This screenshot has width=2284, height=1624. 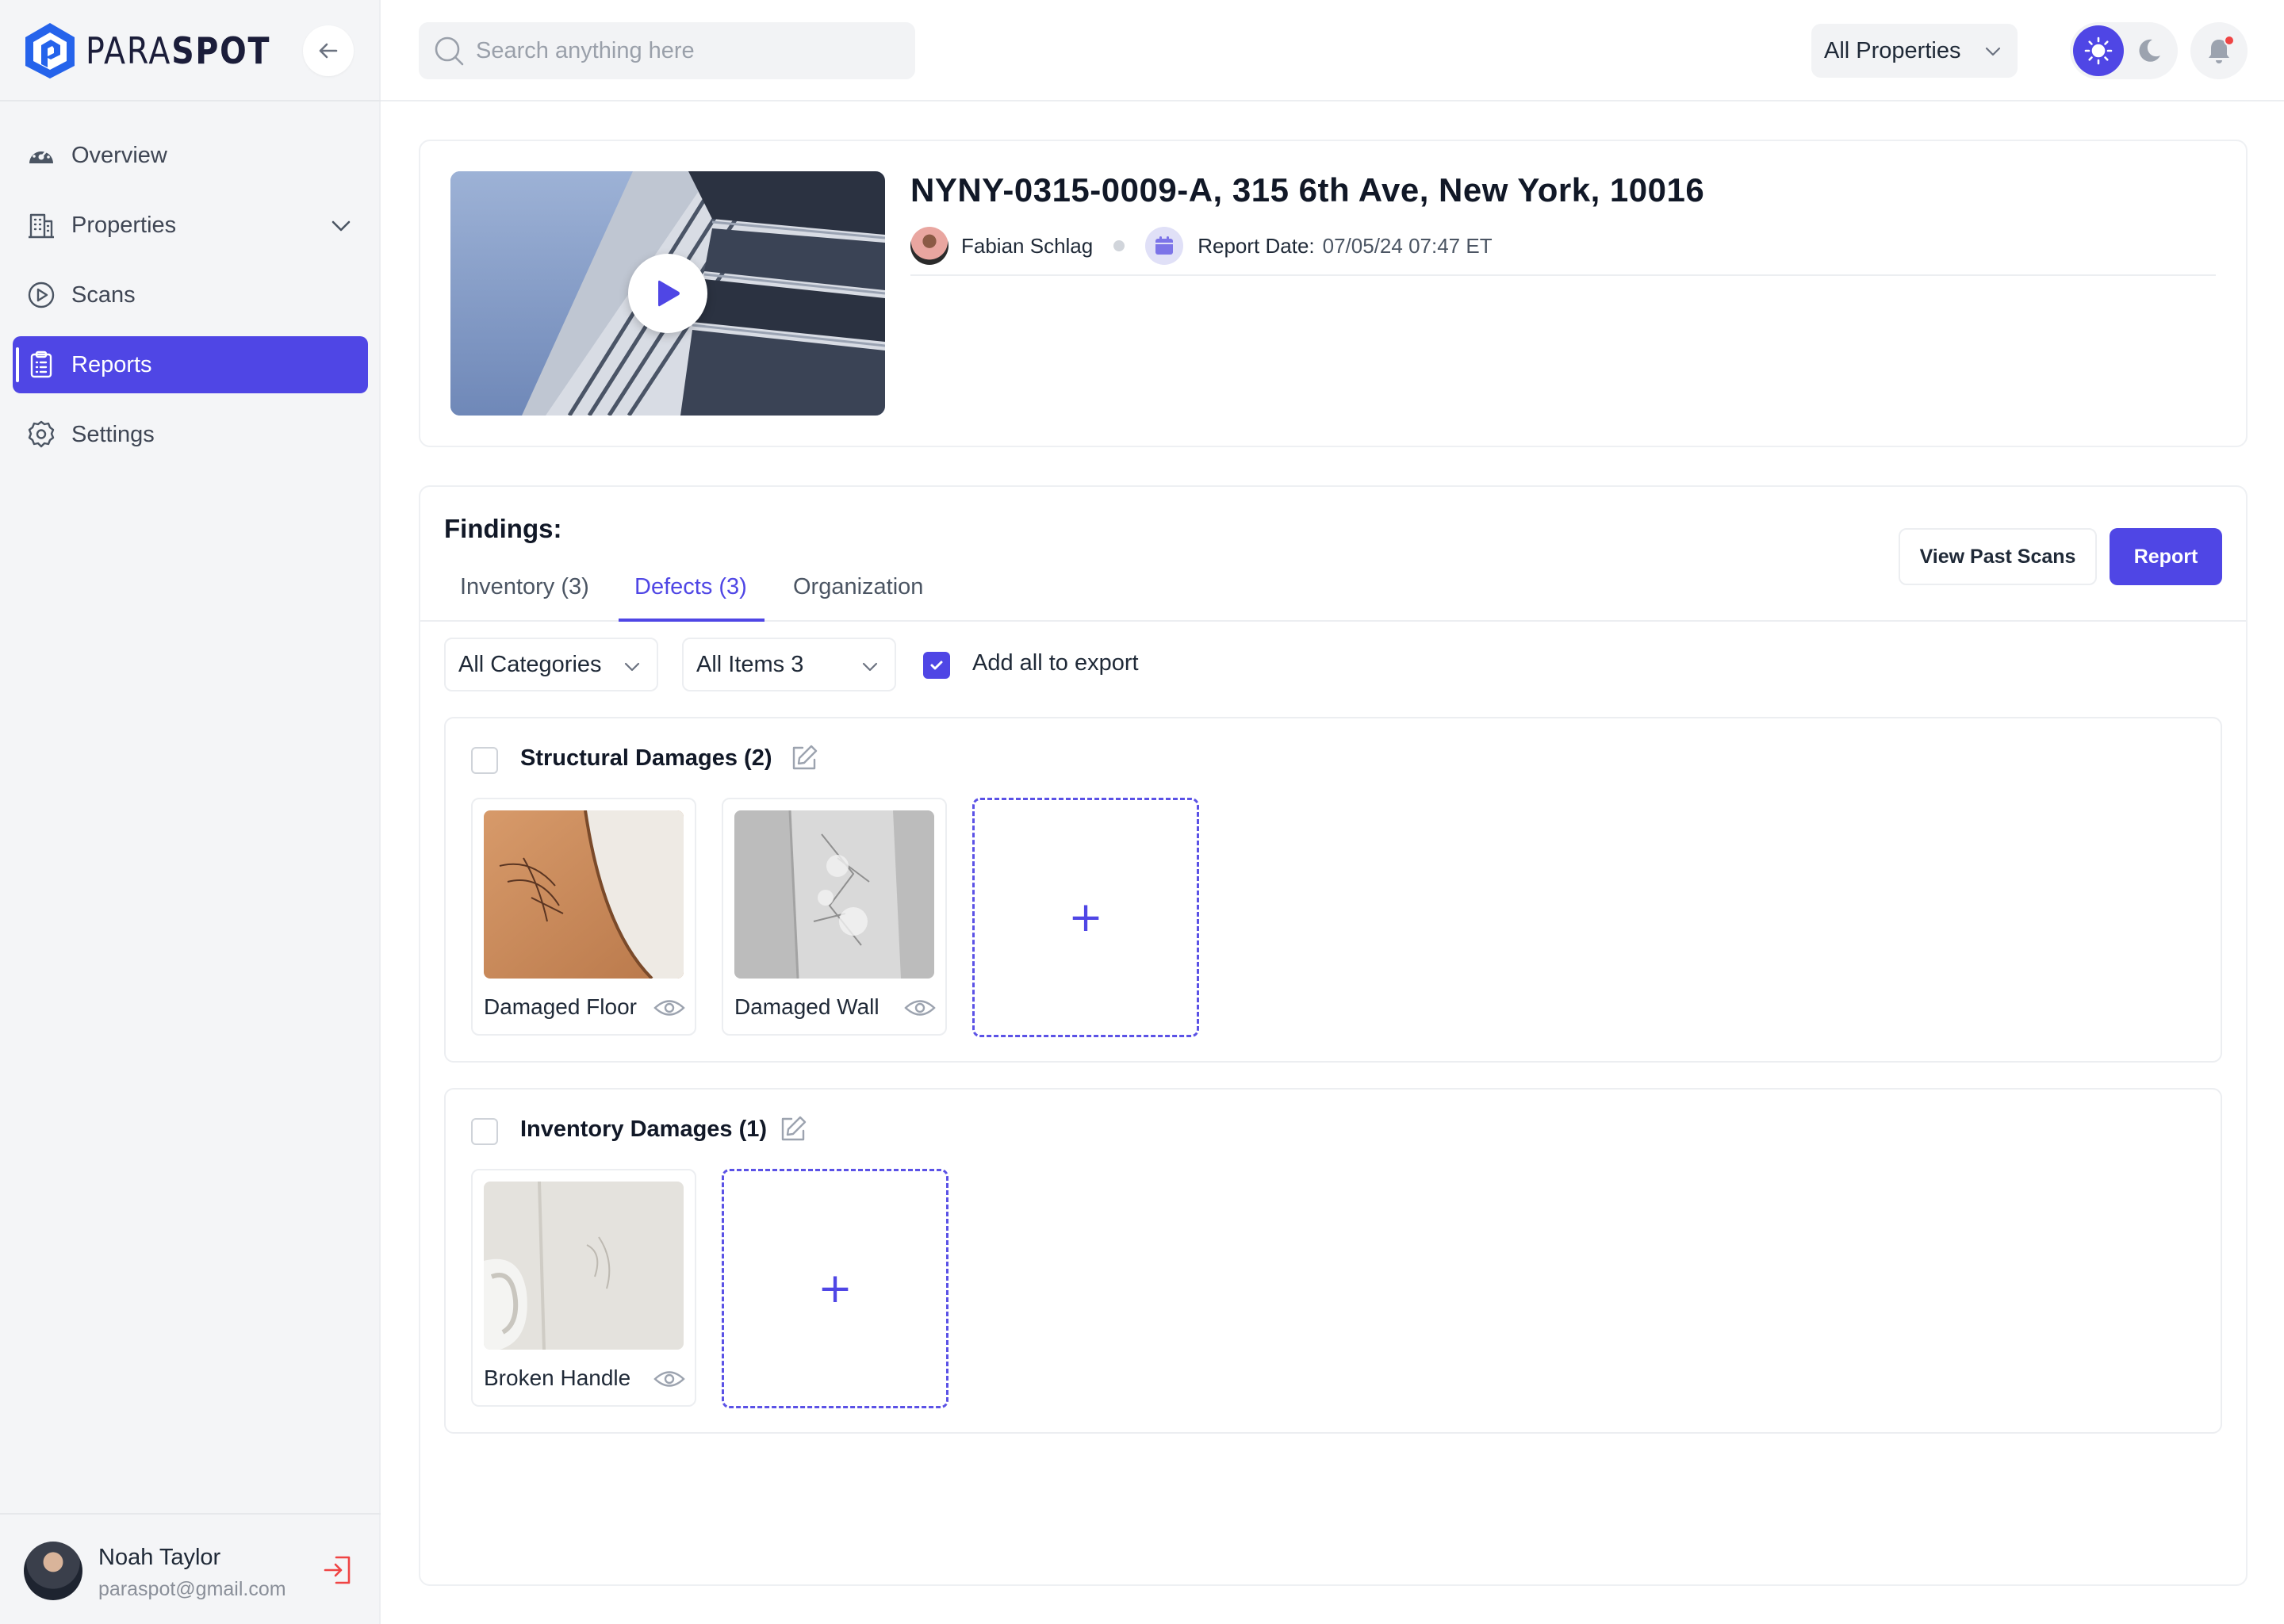 What do you see at coordinates (1164, 246) in the screenshot?
I see `calendar-icon` at bounding box center [1164, 246].